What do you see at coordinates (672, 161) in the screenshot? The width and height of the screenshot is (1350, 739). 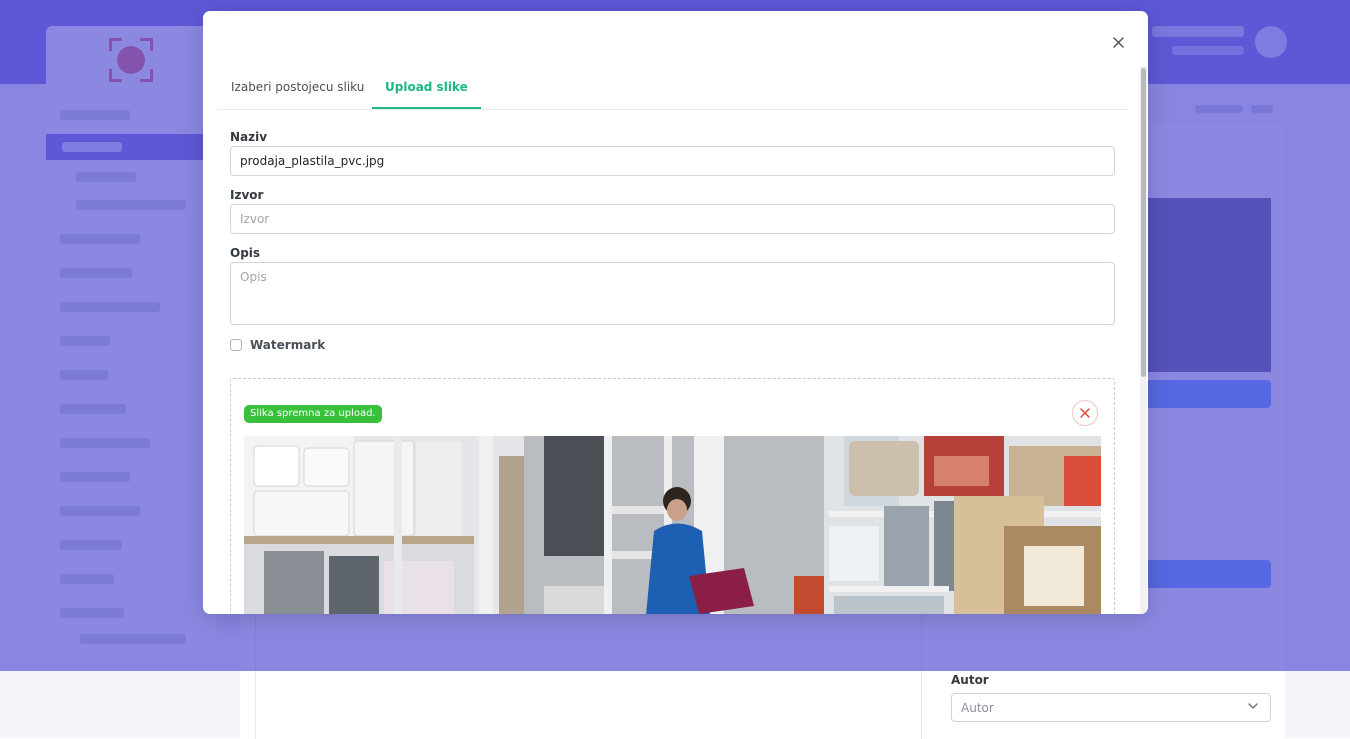 I see `naziv-input` at bounding box center [672, 161].